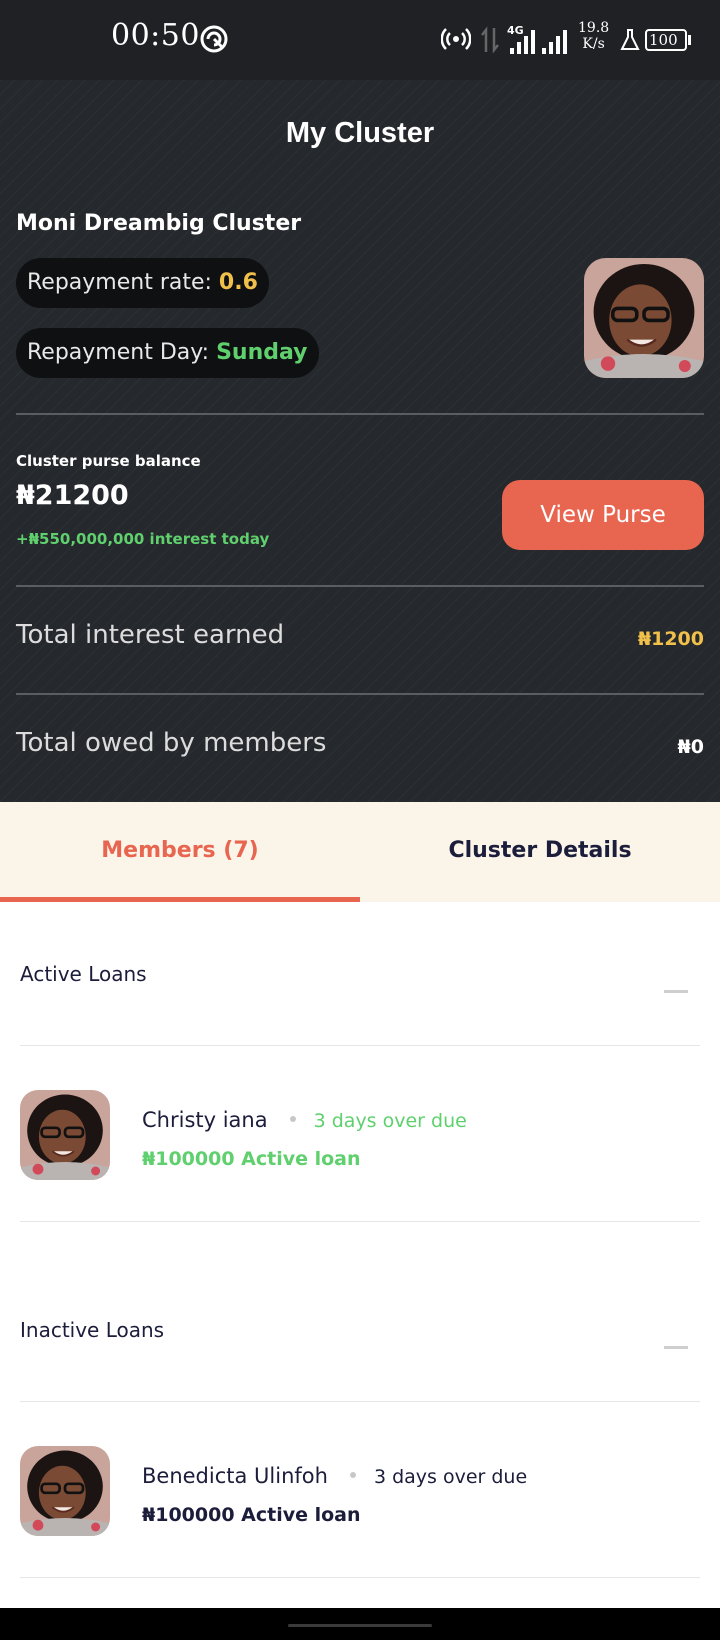  Describe the element at coordinates (490, 40) in the screenshot. I see `data-transfer-icon` at that location.